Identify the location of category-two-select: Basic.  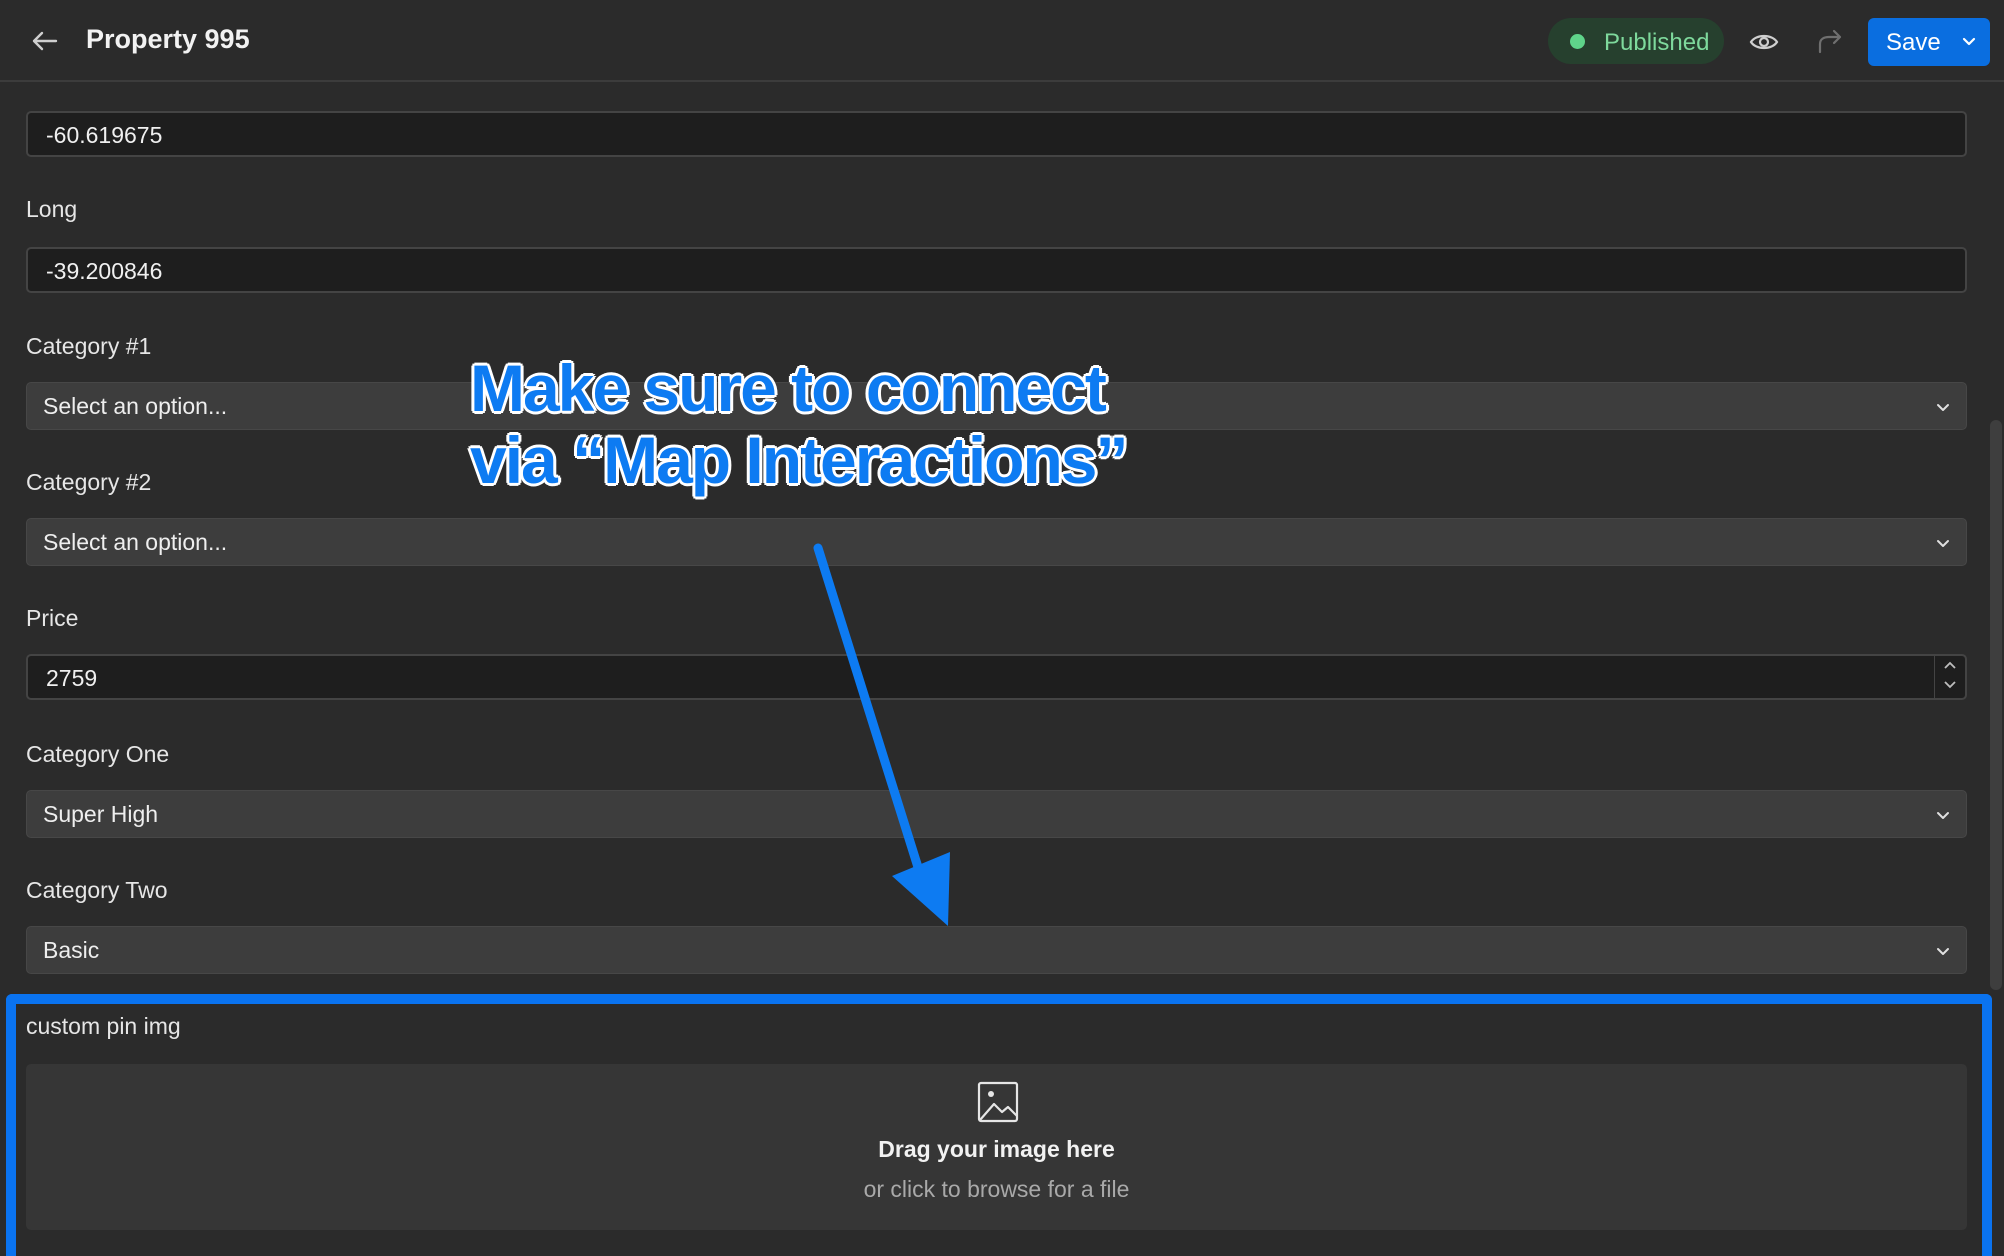
(996, 950).